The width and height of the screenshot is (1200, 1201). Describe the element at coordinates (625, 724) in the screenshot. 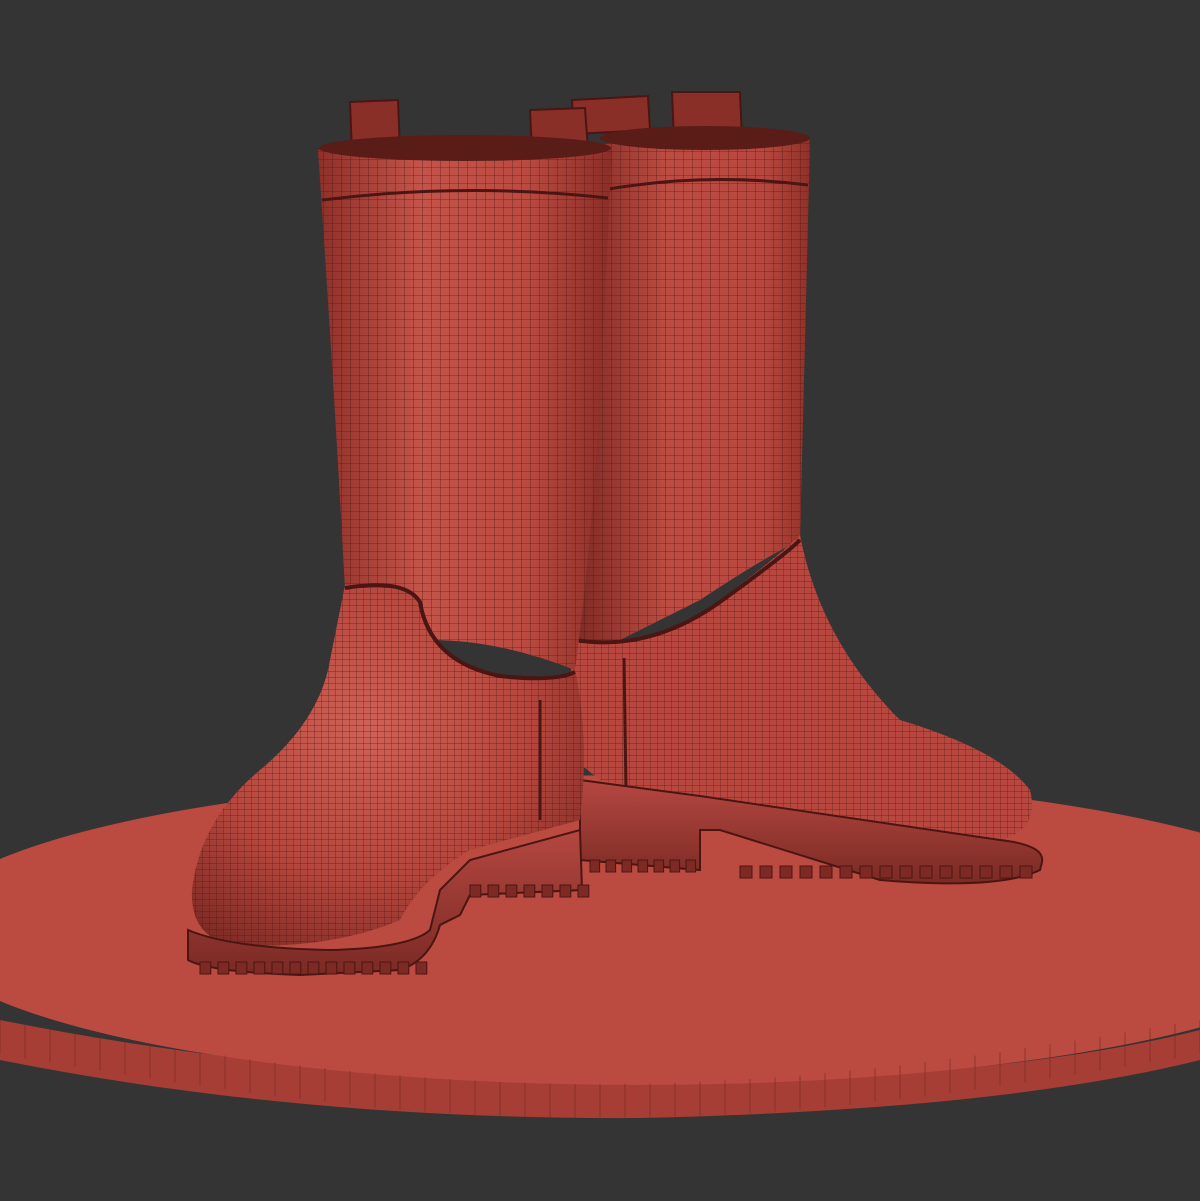

I see `right-boot-heel-seam` at that location.